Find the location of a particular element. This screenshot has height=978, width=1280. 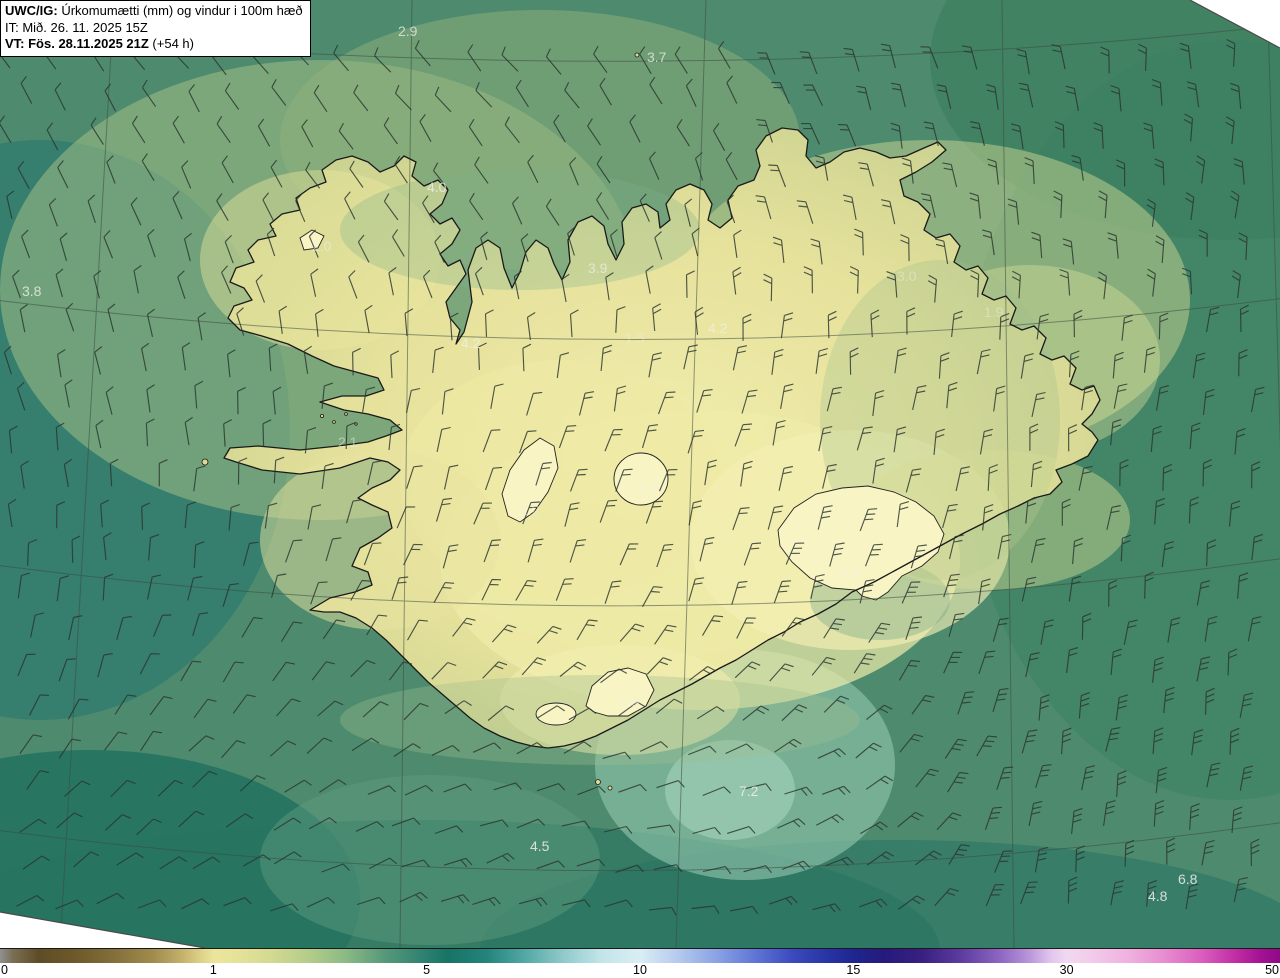

contour-label: 4.5 is located at coordinates (540, 846).